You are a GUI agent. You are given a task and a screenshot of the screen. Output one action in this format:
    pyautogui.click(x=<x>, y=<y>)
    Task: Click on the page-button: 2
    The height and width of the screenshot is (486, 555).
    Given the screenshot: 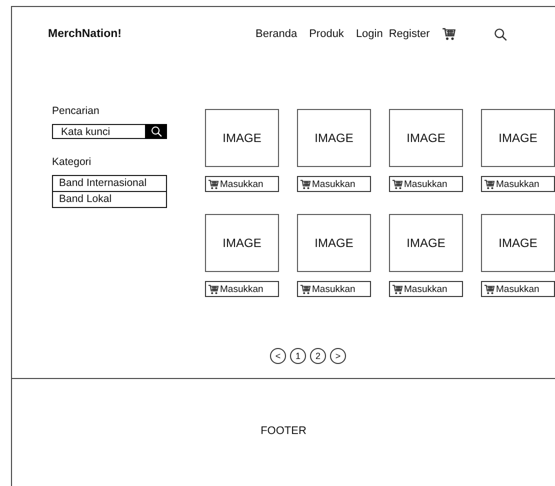 What is the action you would take?
    pyautogui.click(x=318, y=356)
    